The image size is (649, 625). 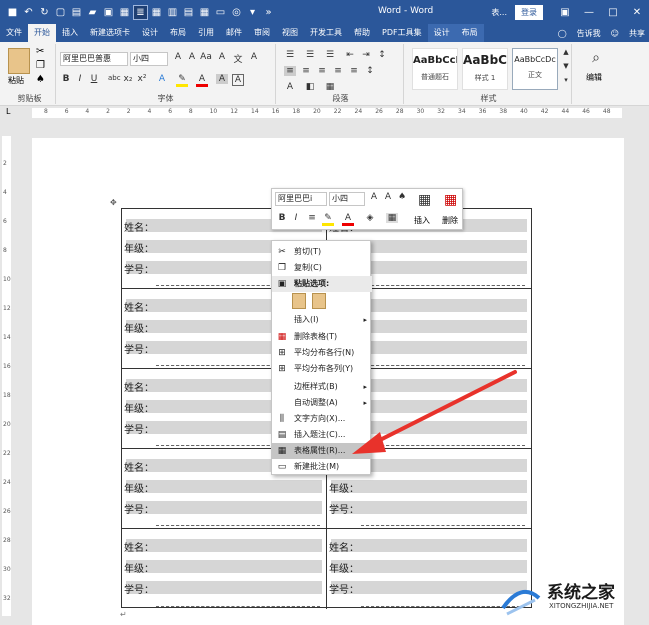 What do you see at coordinates (581, 593) in the screenshot?
I see `watermark-name: 系统之家` at bounding box center [581, 593].